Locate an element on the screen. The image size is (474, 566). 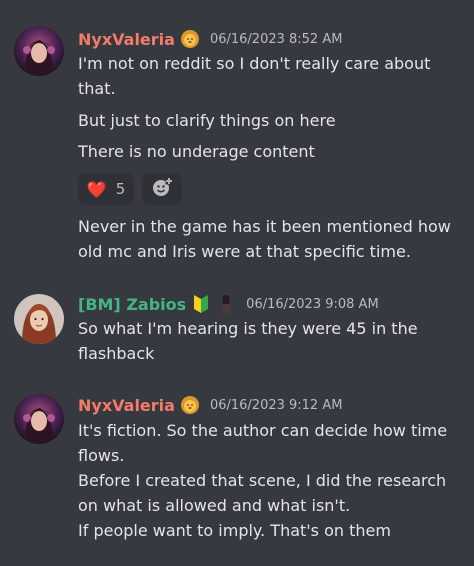
add-reaction-button is located at coordinates (162, 189).